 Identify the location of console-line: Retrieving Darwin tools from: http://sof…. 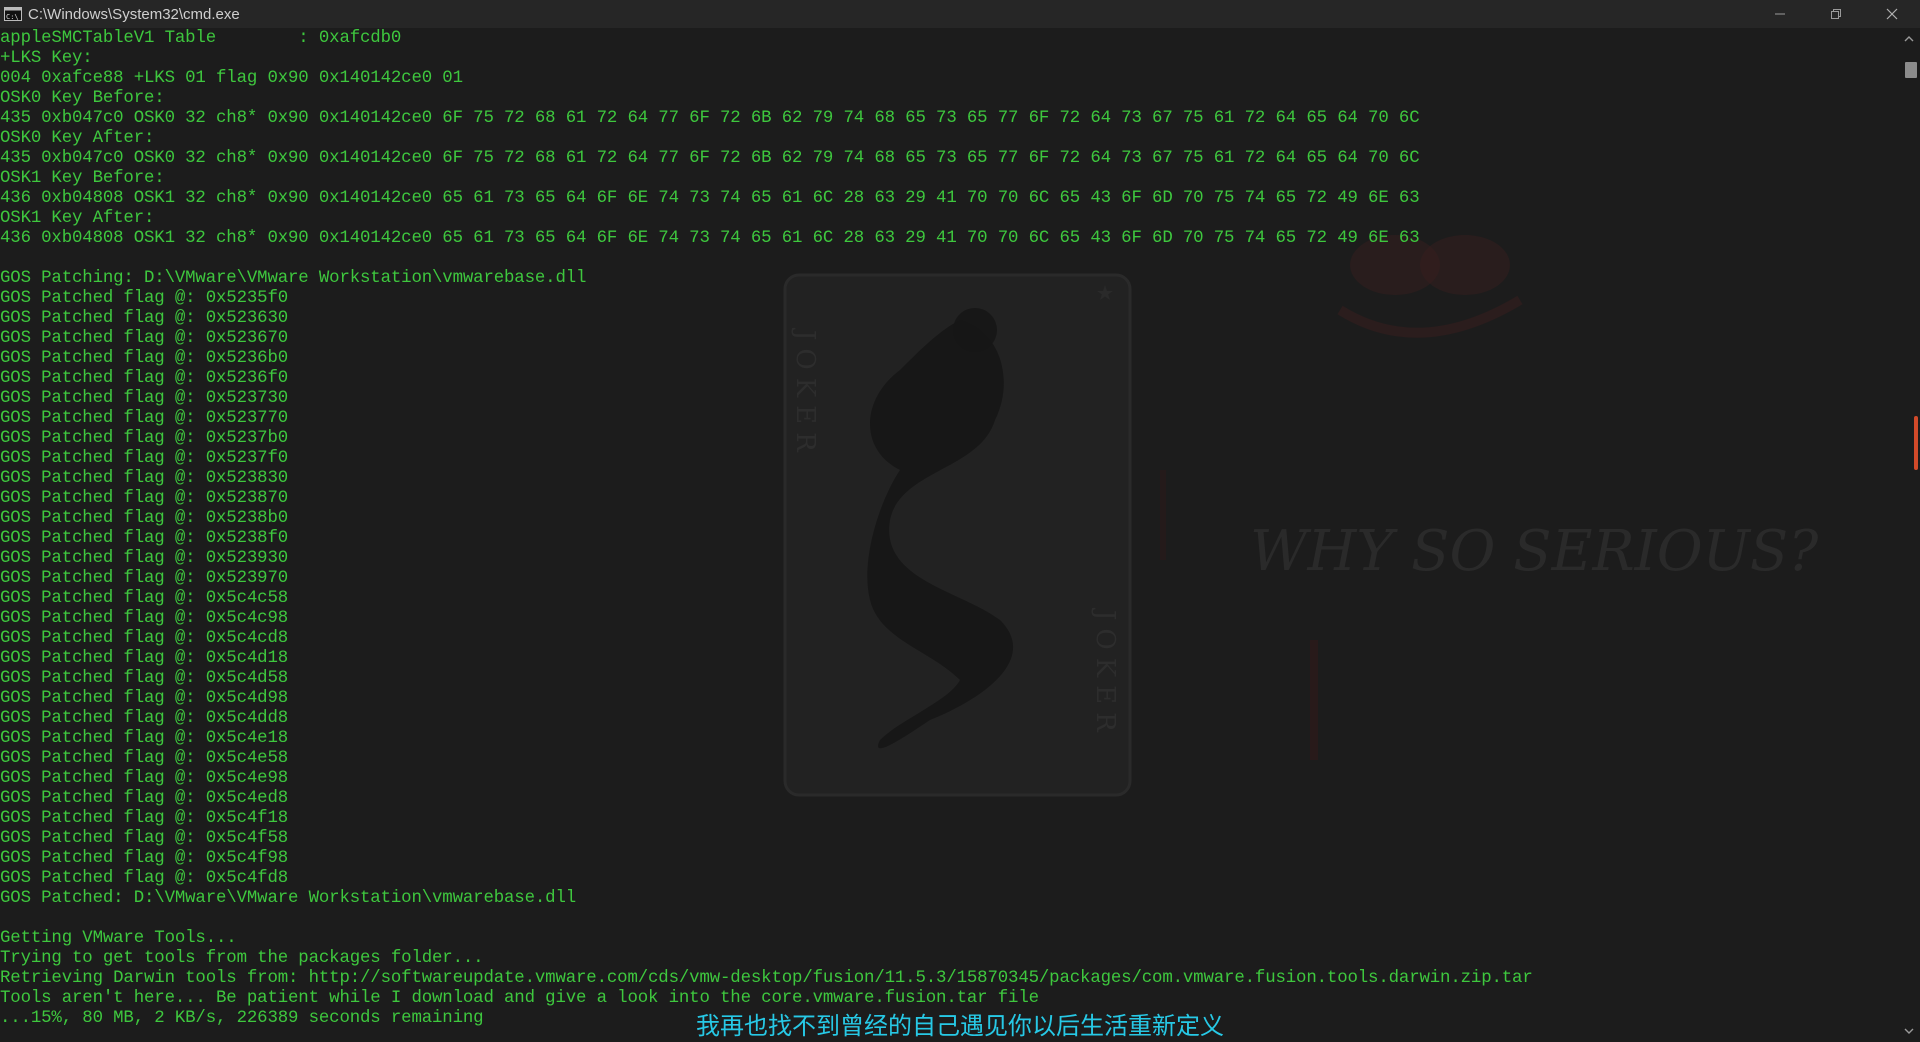
(766, 978).